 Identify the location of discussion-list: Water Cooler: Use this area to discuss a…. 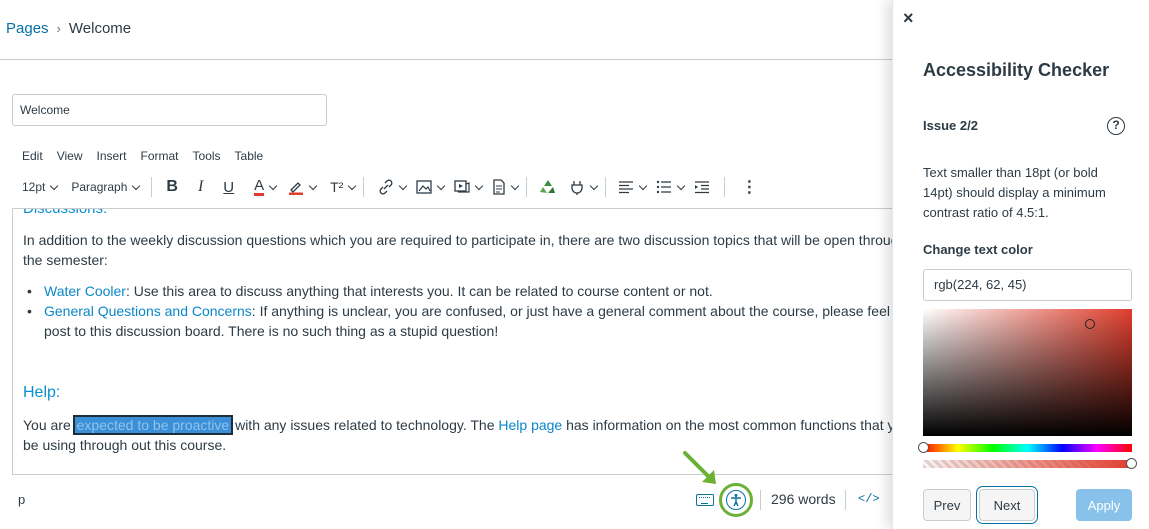
(457, 311).